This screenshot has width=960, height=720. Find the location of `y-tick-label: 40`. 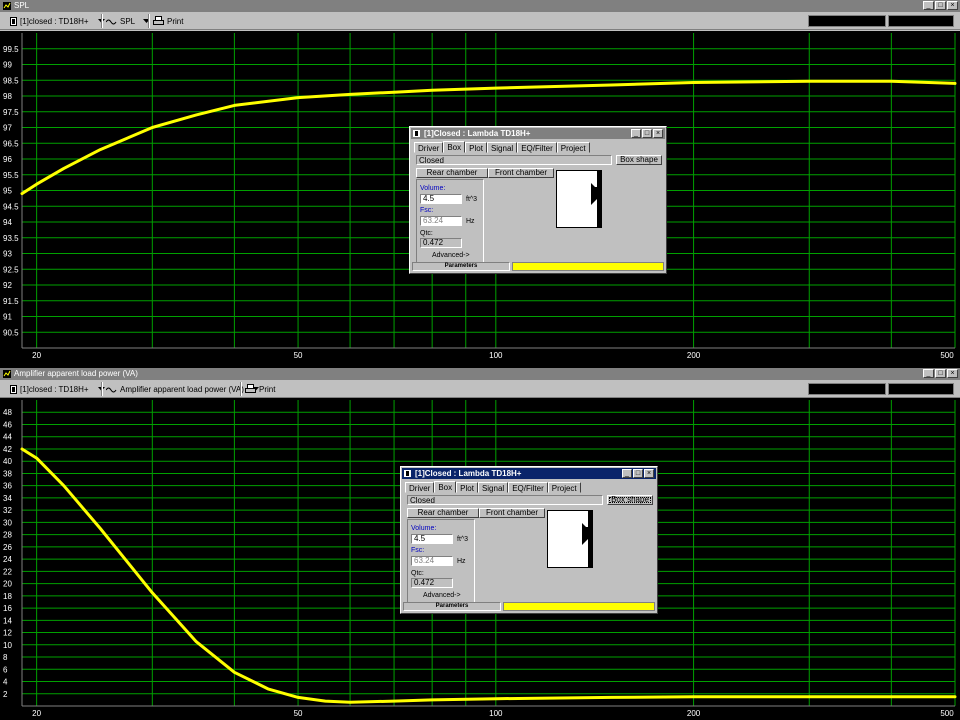

y-tick-label: 40 is located at coordinates (7, 461).